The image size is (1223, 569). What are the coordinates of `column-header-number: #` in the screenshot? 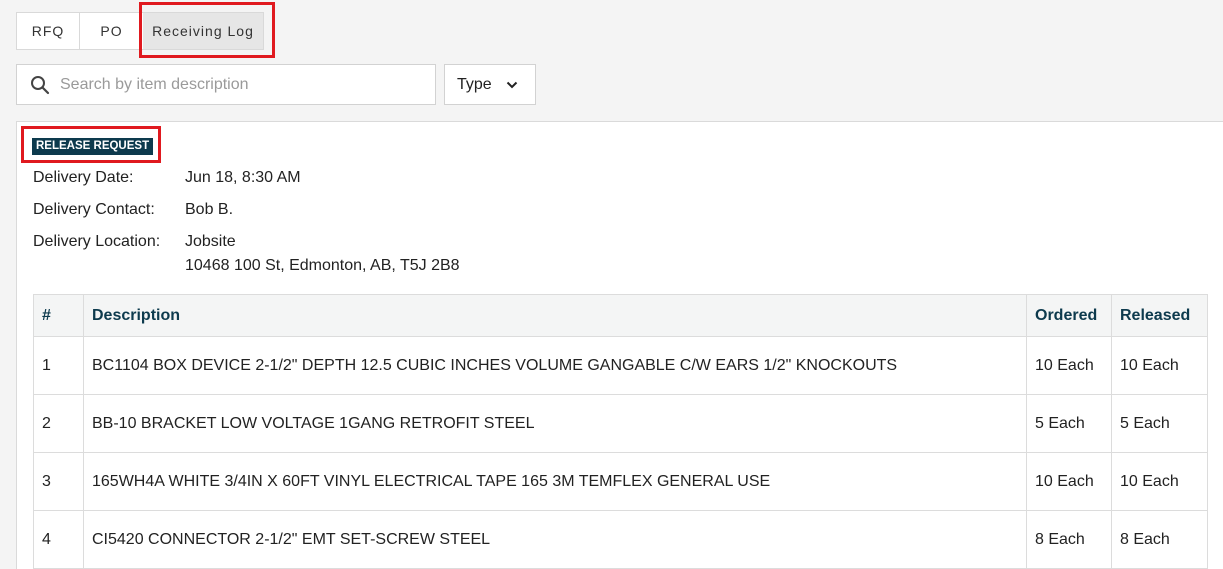 It's located at (58, 315).